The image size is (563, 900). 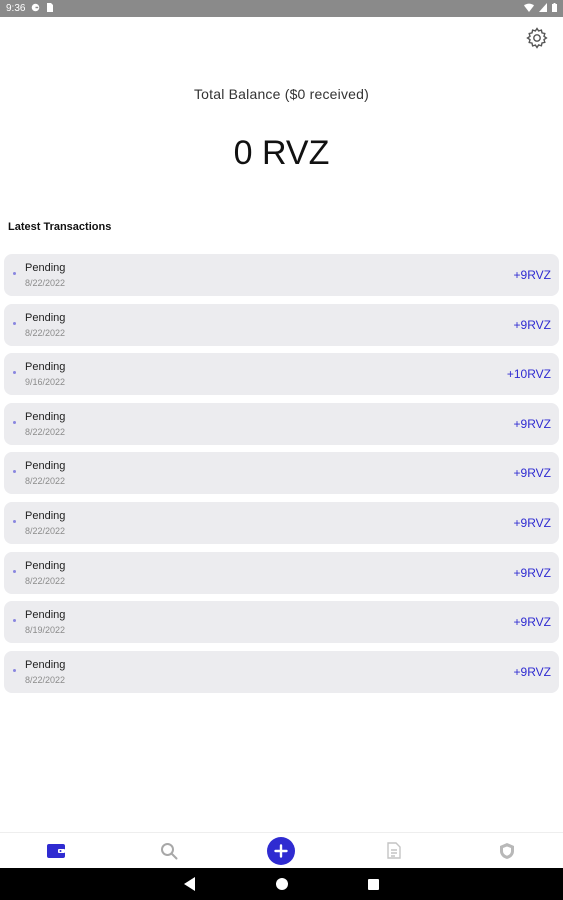 I want to click on nav-wallet, so click(x=56, y=851).